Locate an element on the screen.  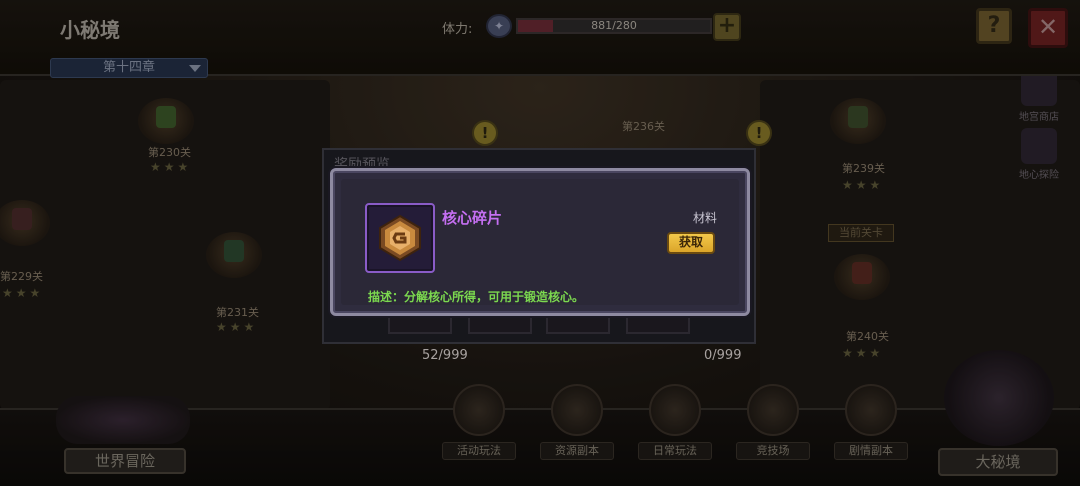
core-fragment-icon is located at coordinates (400, 238).